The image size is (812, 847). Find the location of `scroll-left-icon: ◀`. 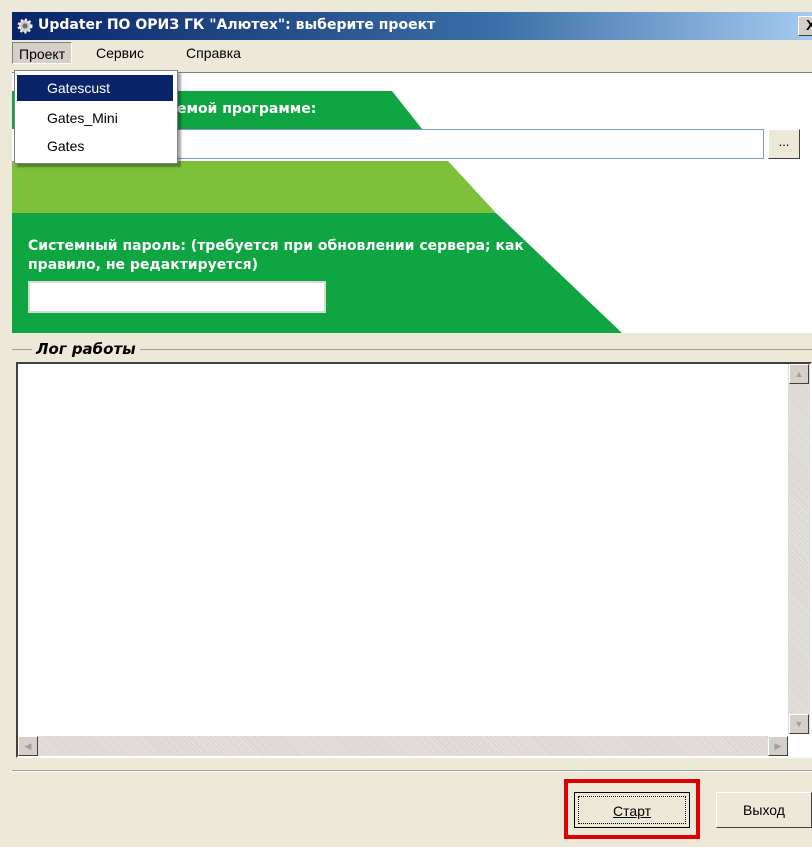

scroll-left-icon: ◀ is located at coordinates (28, 746).